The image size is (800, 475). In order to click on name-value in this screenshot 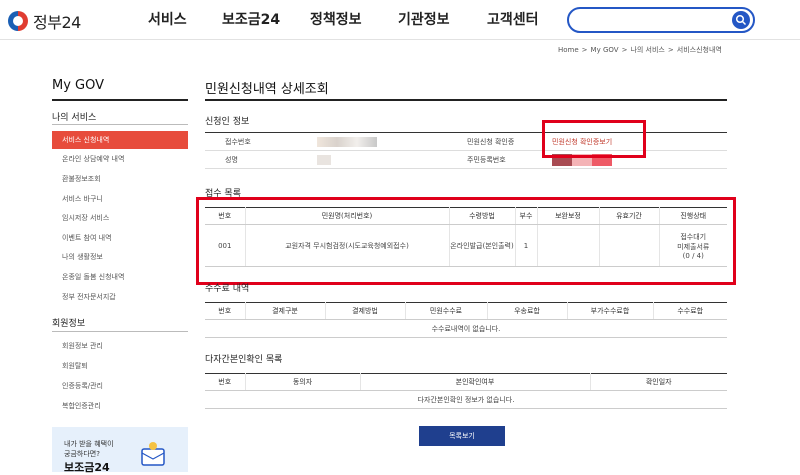, I will do `click(372, 159)`.